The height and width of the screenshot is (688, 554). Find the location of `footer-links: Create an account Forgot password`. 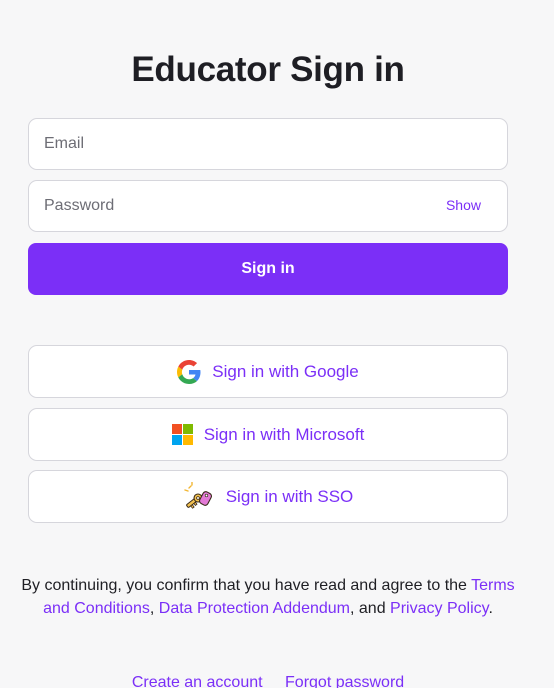

footer-links: Create an account Forgot password is located at coordinates (268, 681).